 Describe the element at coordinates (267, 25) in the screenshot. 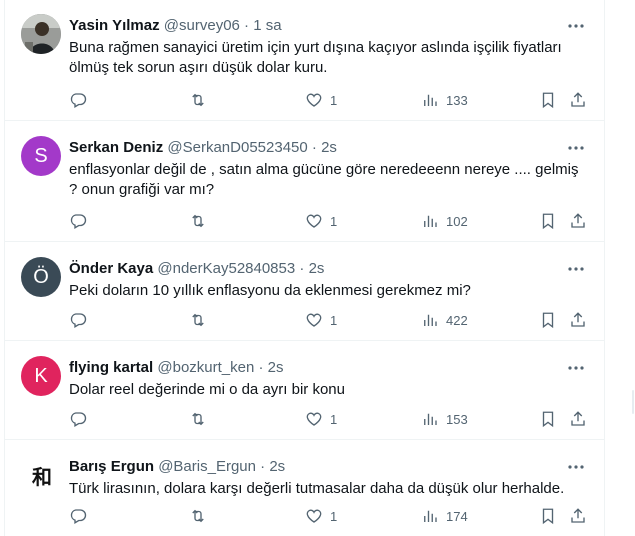

I see `timestamp: 1 sa` at that location.